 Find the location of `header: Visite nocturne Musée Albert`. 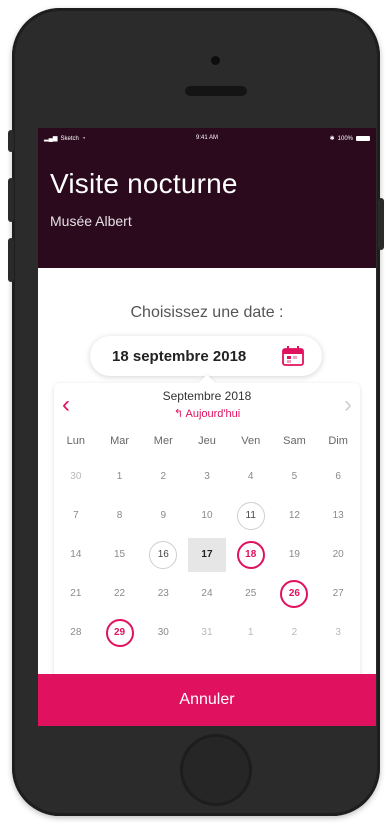

header: Visite nocturne Musée Albert is located at coordinates (207, 209).